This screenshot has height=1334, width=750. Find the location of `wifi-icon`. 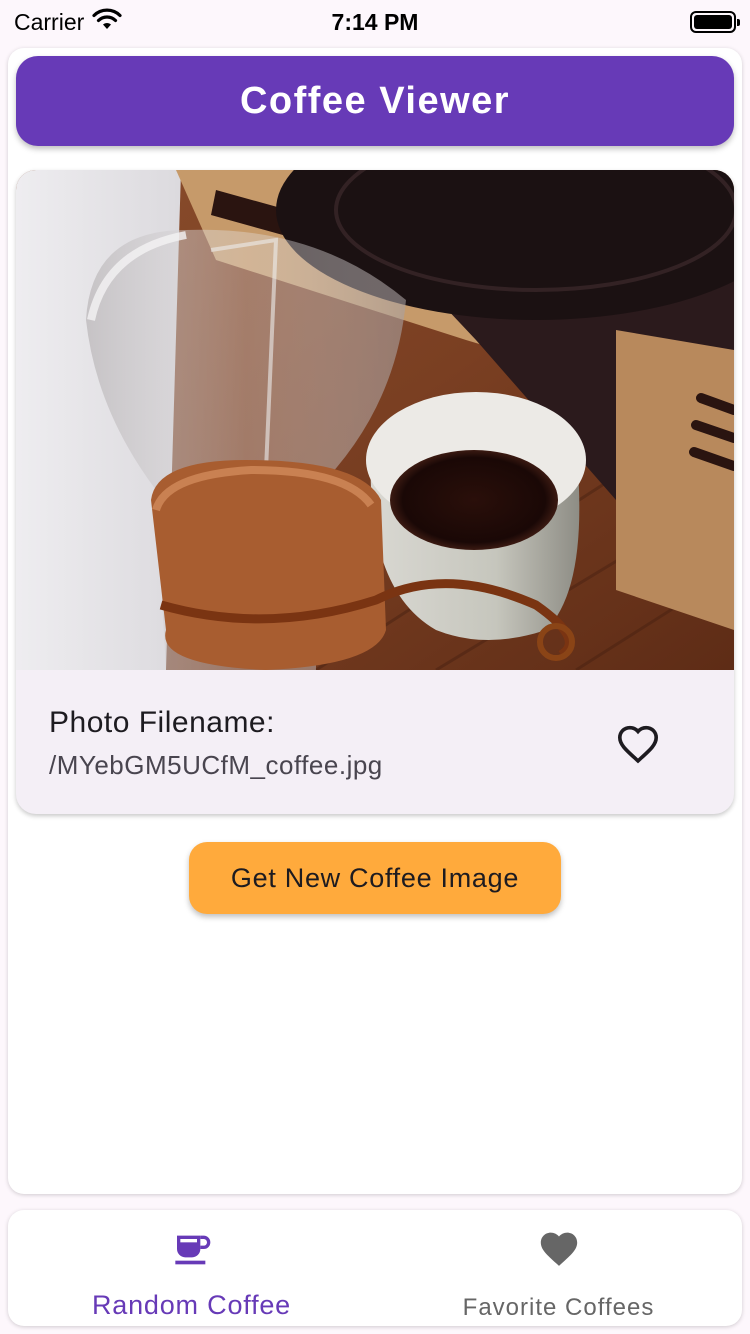

wifi-icon is located at coordinates (107, 22).